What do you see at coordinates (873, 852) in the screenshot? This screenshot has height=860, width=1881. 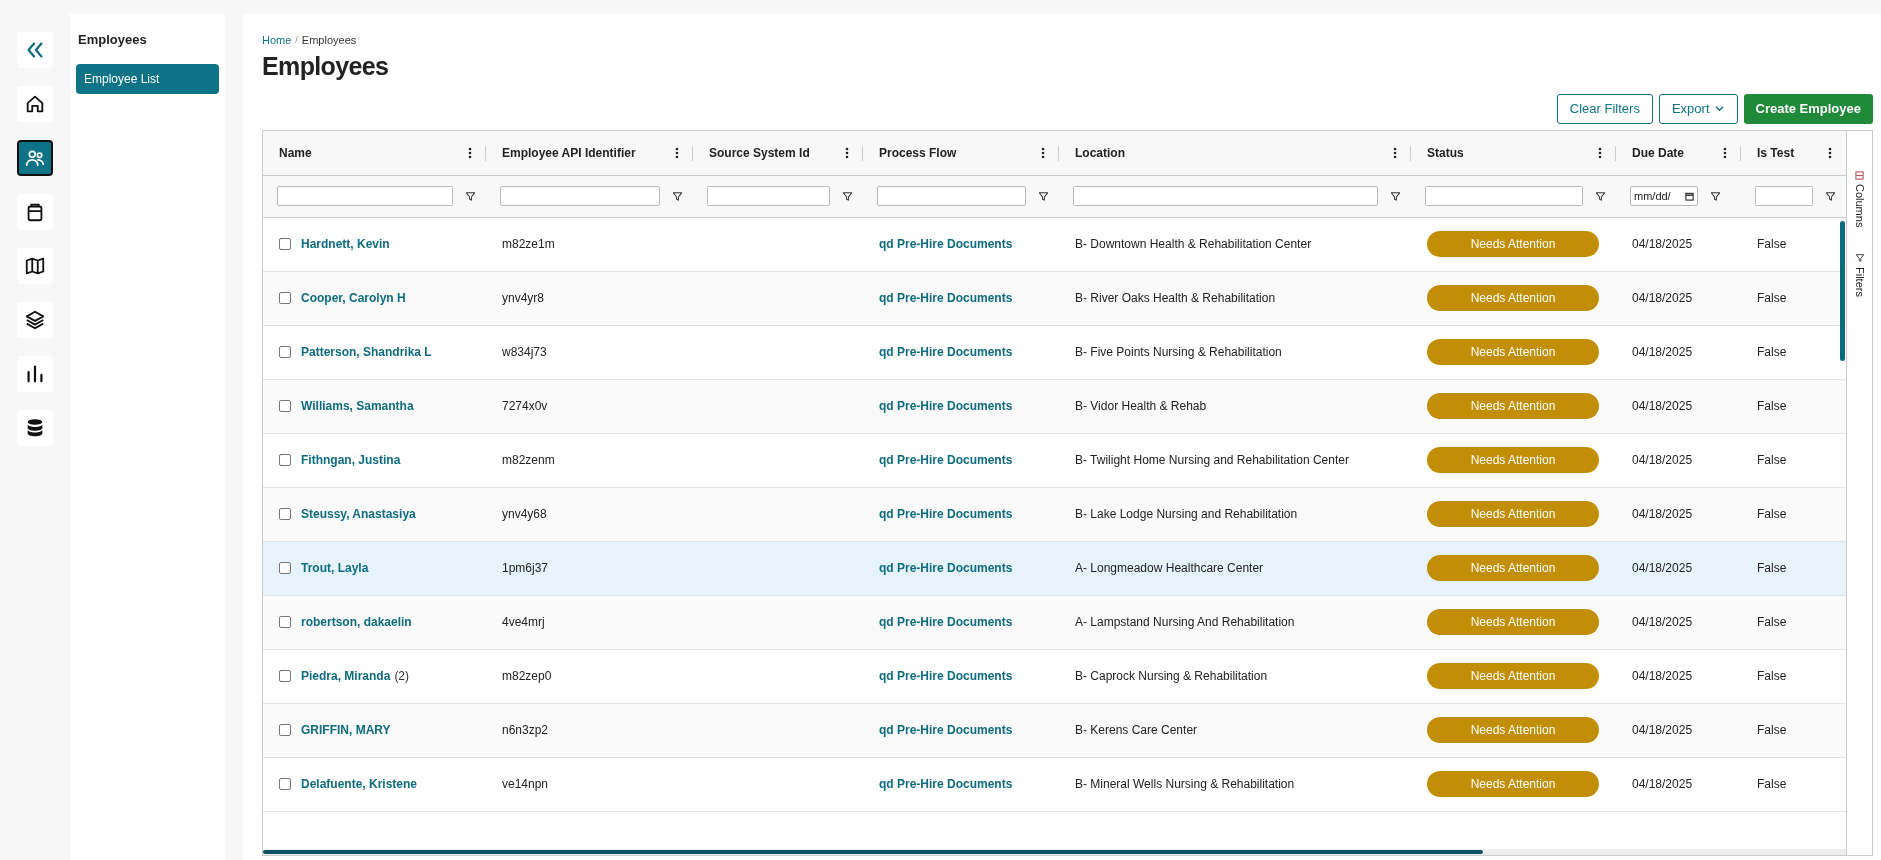 I see `horizontal-scrollbar` at bounding box center [873, 852].